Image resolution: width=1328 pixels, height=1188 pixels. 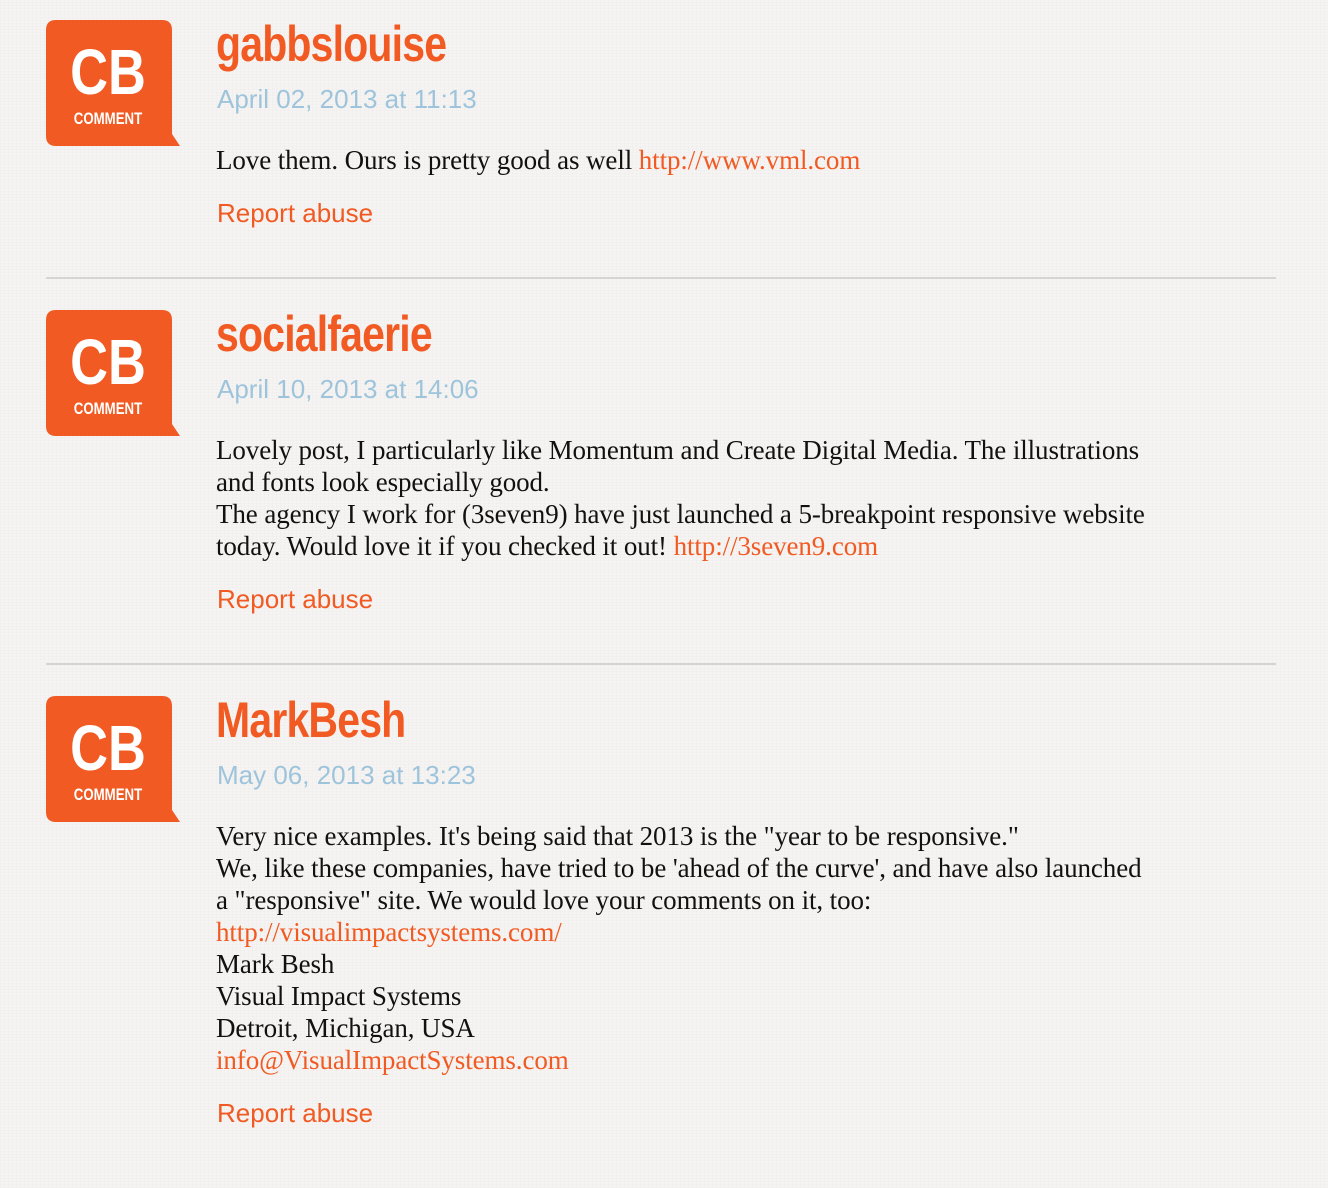 What do you see at coordinates (392, 1060) in the screenshot?
I see `comment-email-link: info@VisualImpactSystems.com` at bounding box center [392, 1060].